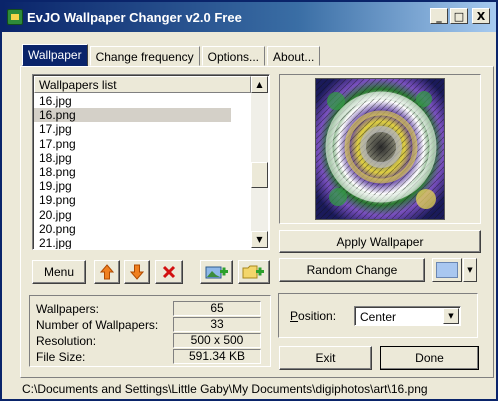 The height and width of the screenshot is (401, 498). I want to click on scroll-up-icon: ▲, so click(259, 84).